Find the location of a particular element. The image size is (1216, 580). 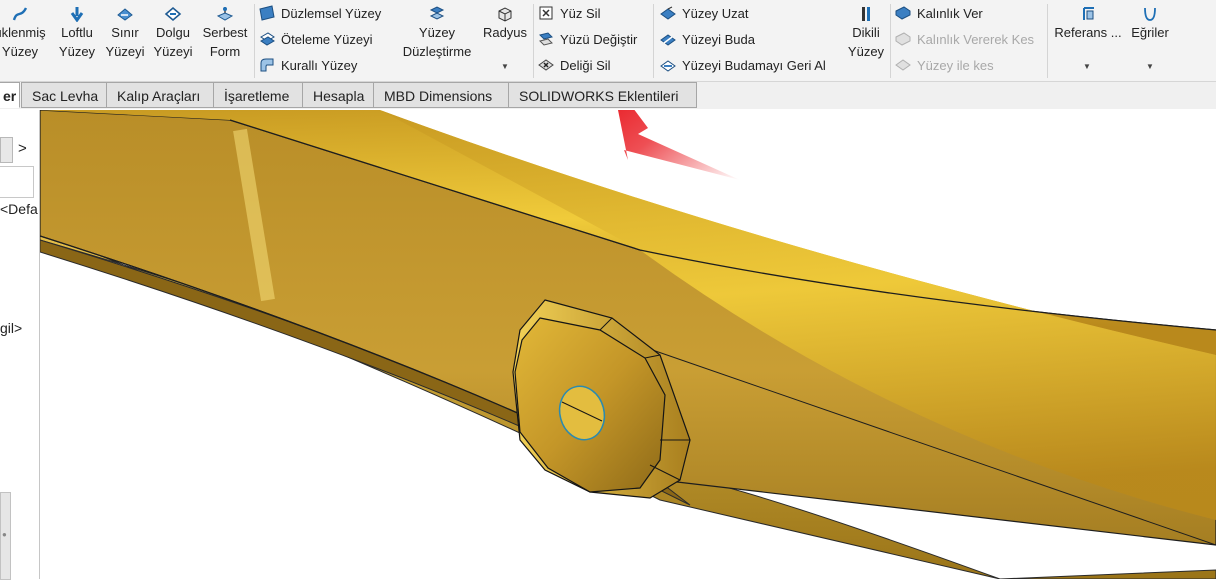

flatten-surface-button: Yüzey Düzleştirme is located at coordinates (437, 33).